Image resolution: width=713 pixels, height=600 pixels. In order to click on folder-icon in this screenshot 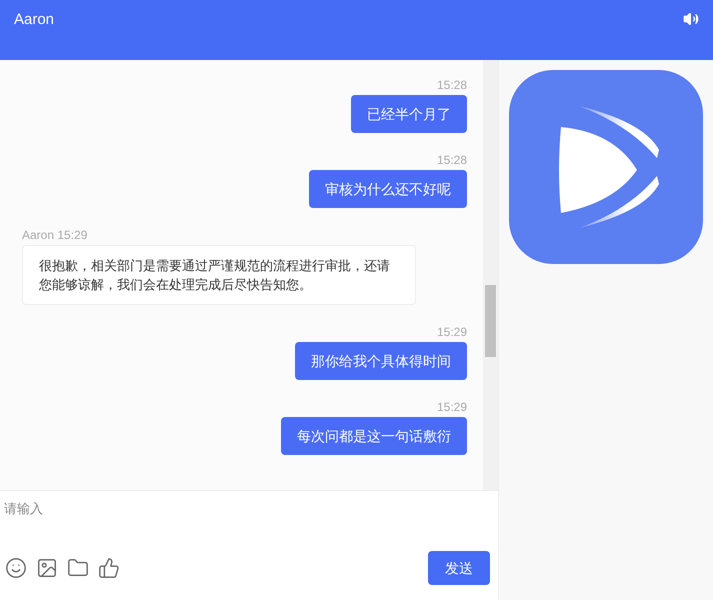, I will do `click(78, 568)`.